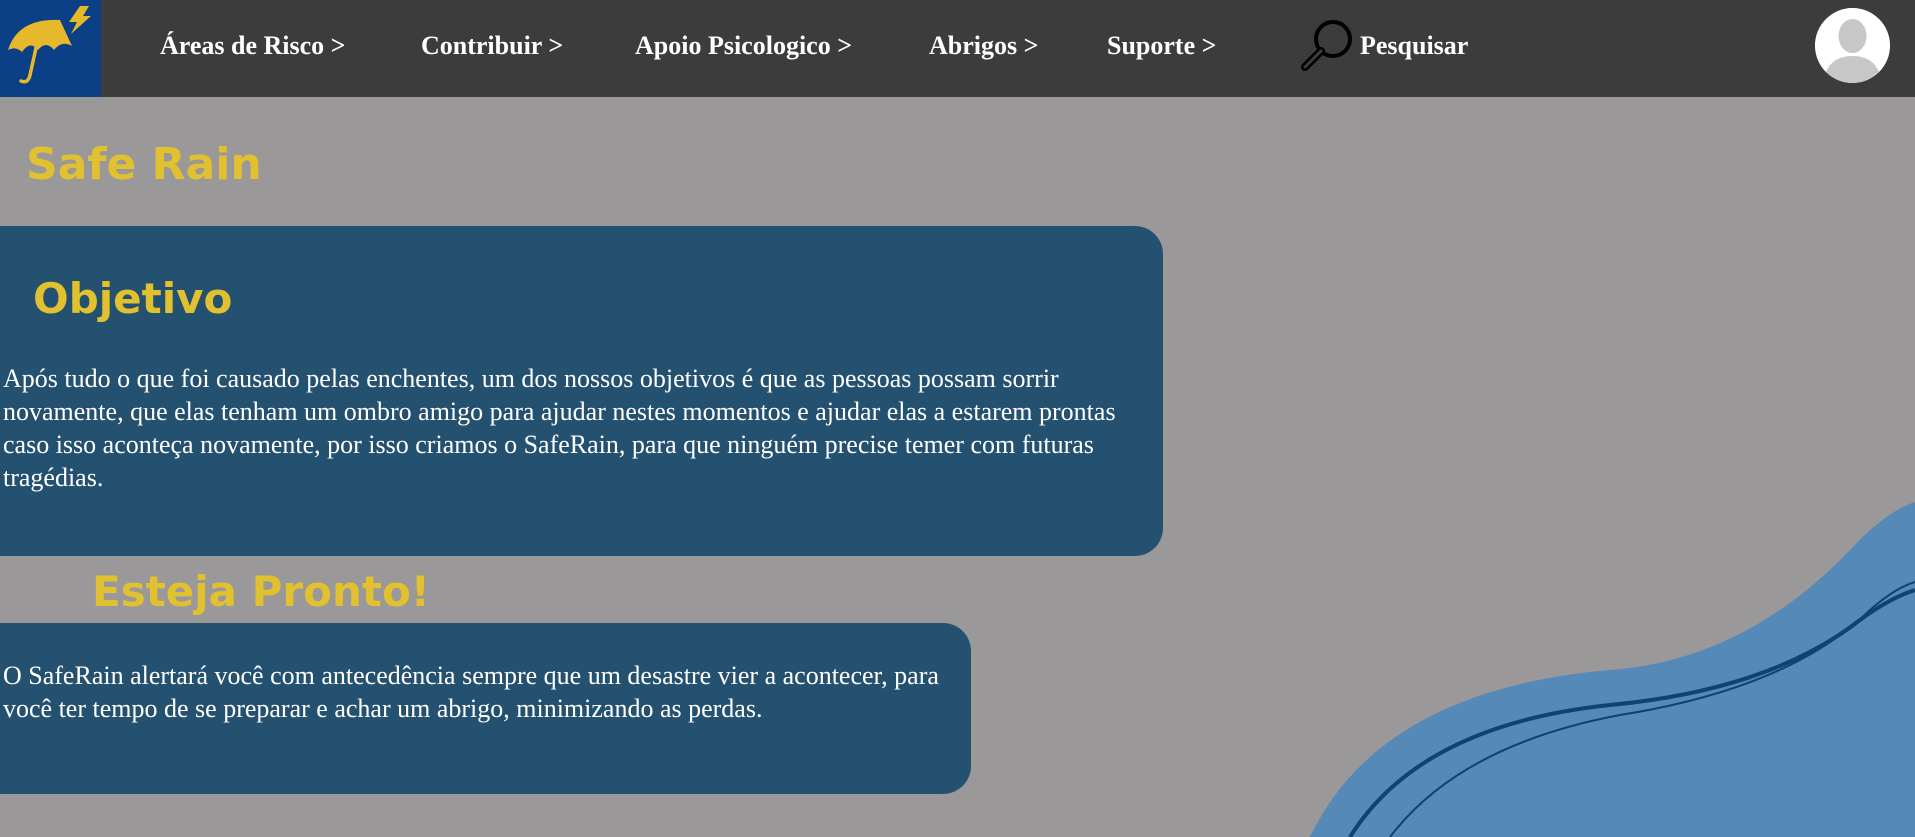  What do you see at coordinates (1612, 669) in the screenshot?
I see `decorative-waves` at bounding box center [1612, 669].